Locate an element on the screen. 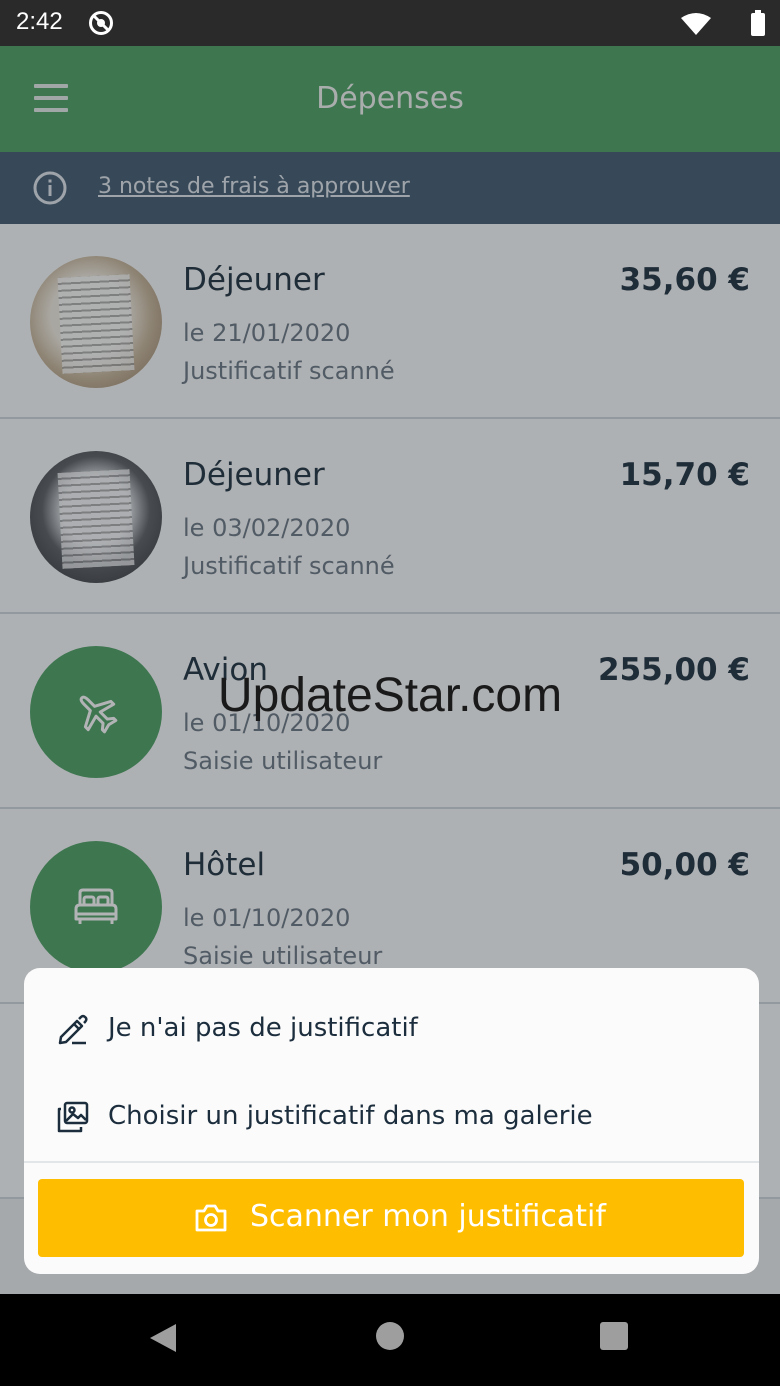 The width and height of the screenshot is (780, 1386). wifi-icon is located at coordinates (696, 24).